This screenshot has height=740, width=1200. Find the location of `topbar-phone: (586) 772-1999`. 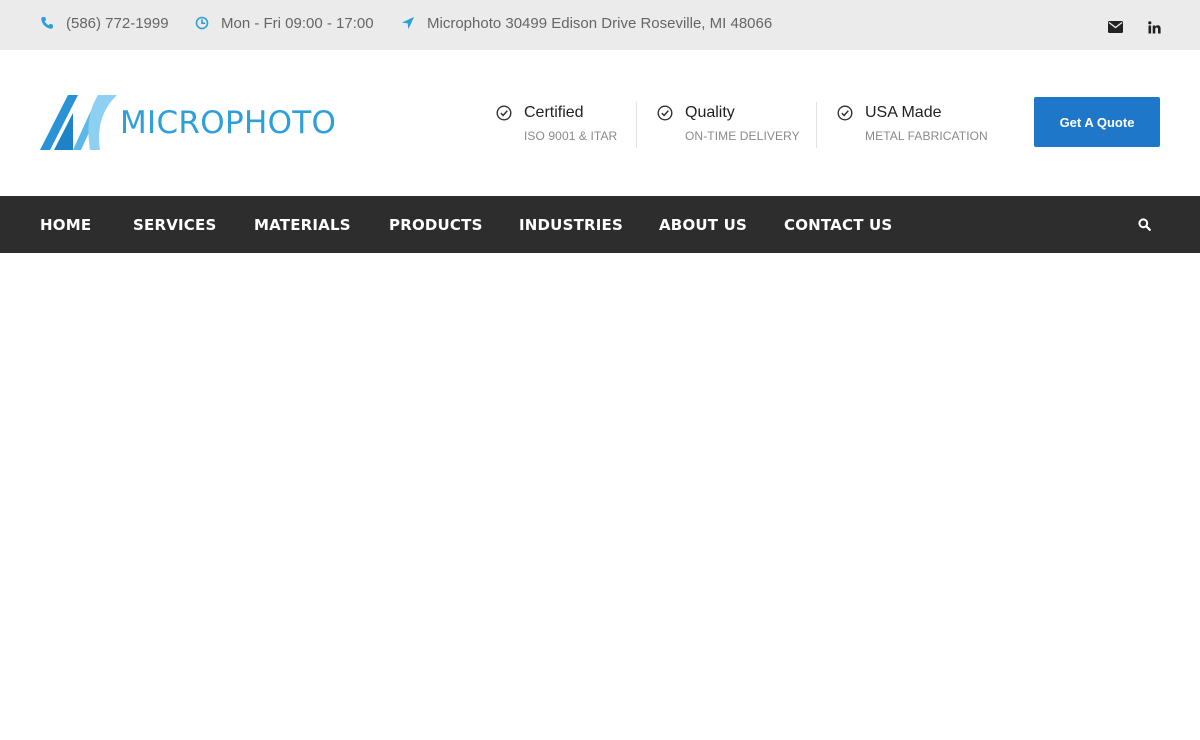

topbar-phone: (586) 772-1999 is located at coordinates (104, 23).